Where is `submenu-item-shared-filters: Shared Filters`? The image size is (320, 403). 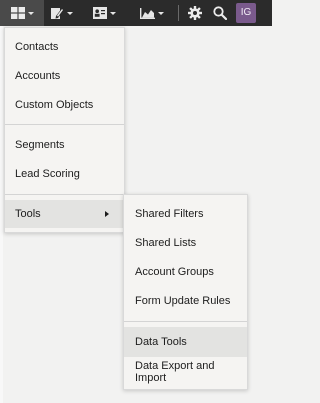
submenu-item-shared-filters: Shared Filters is located at coordinates (185, 213).